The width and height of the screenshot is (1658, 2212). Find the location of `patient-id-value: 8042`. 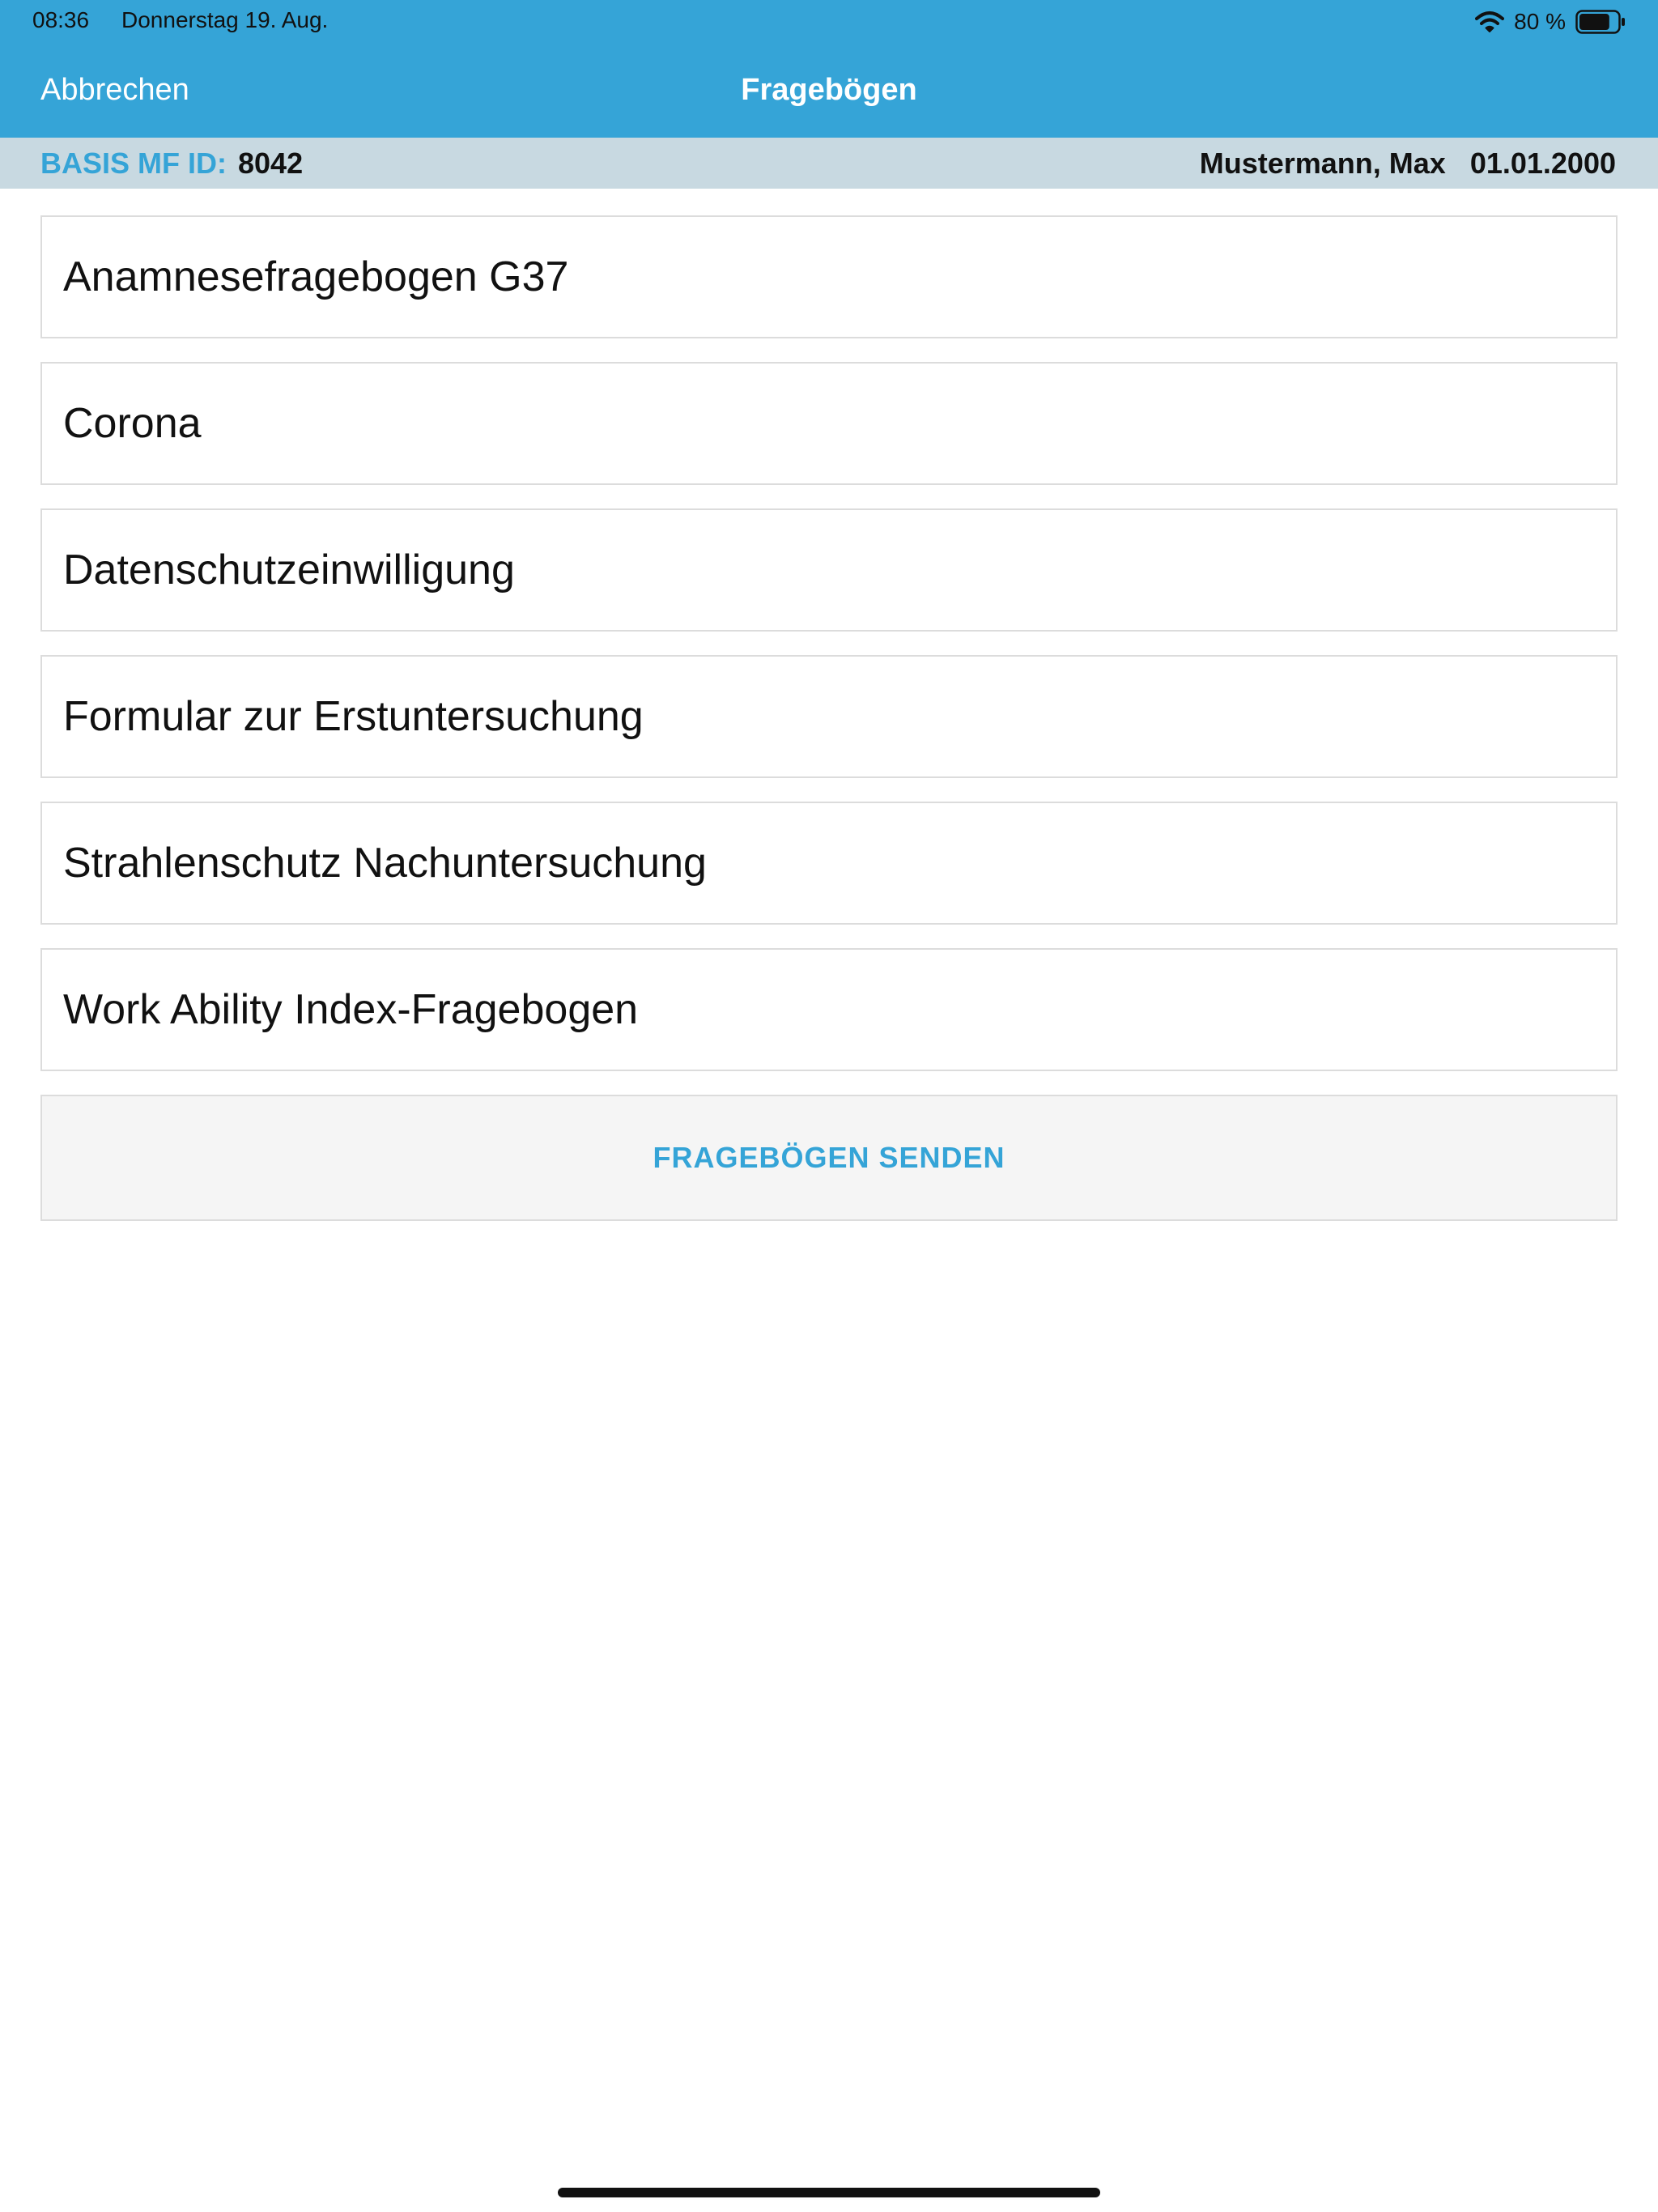

patient-id-value: 8042 is located at coordinates (271, 163).